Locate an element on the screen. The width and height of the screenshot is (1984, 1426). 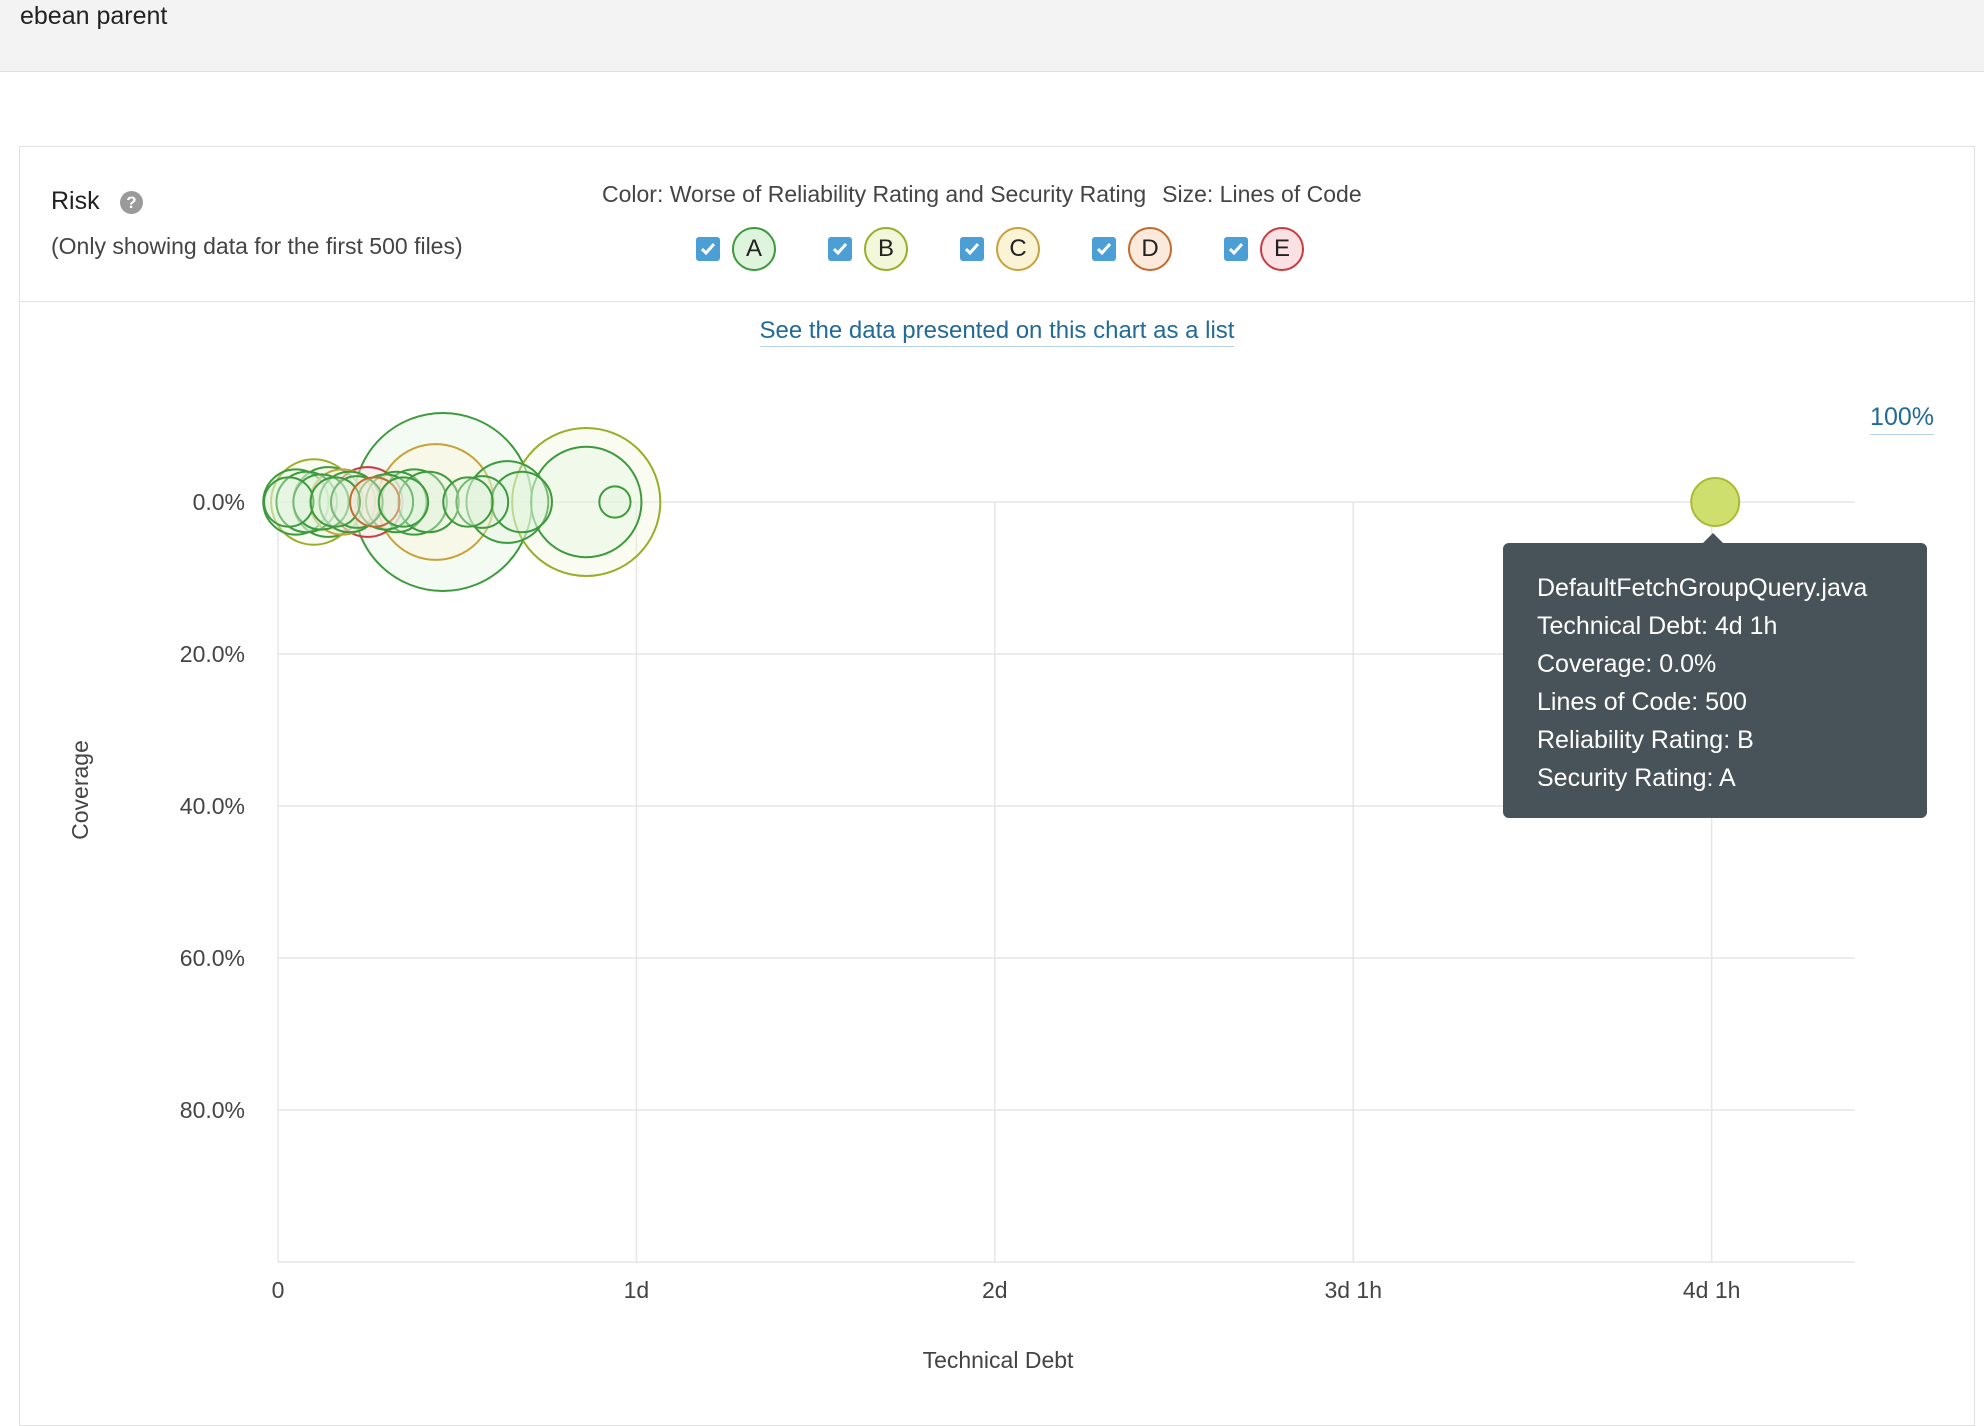
y-tick-label: 40.0% is located at coordinates (212, 806).